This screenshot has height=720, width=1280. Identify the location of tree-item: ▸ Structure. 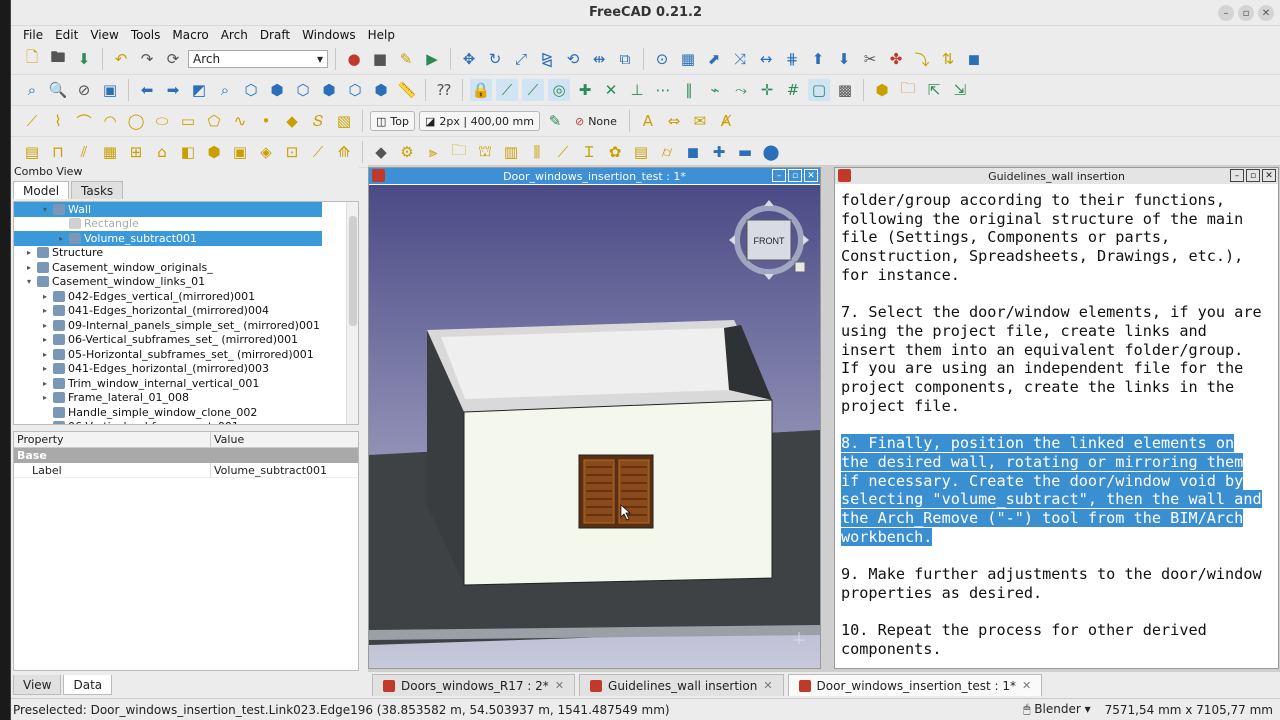
(186, 253).